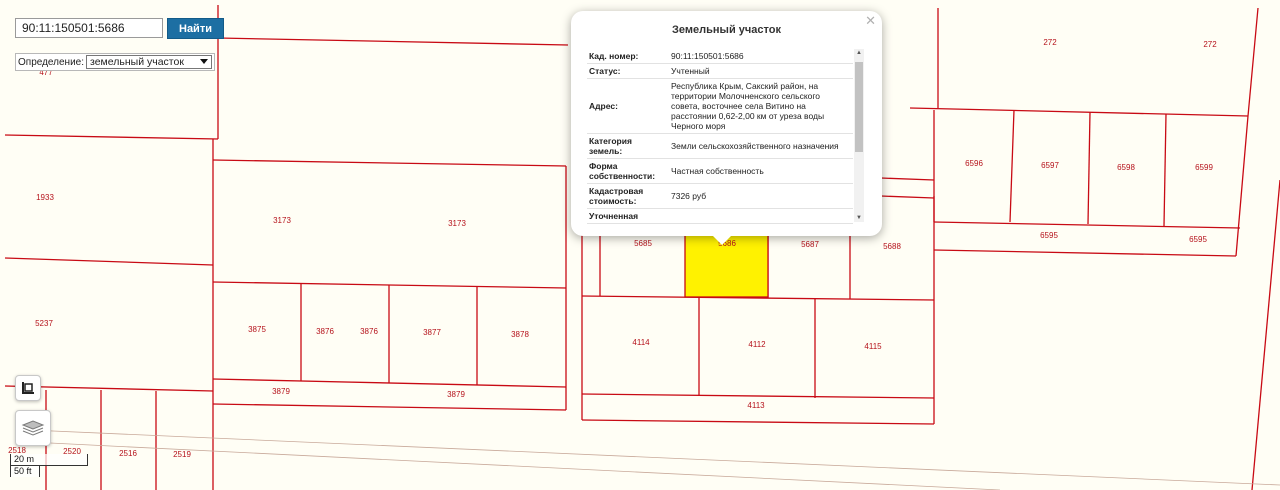 The height and width of the screenshot is (490, 1280). What do you see at coordinates (182, 454) in the screenshot?
I see `parcel-number-label: 2519` at bounding box center [182, 454].